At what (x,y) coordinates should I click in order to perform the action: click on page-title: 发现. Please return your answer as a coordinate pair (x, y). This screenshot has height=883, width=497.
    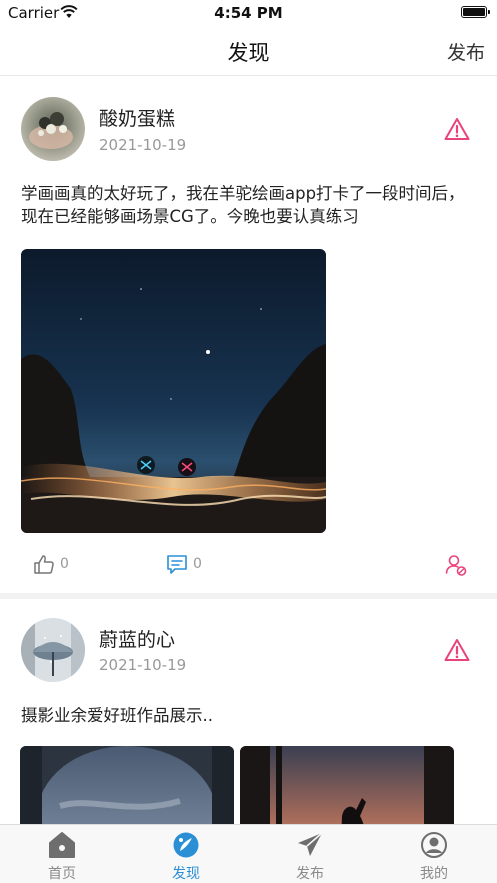
    Looking at the image, I should click on (248, 53).